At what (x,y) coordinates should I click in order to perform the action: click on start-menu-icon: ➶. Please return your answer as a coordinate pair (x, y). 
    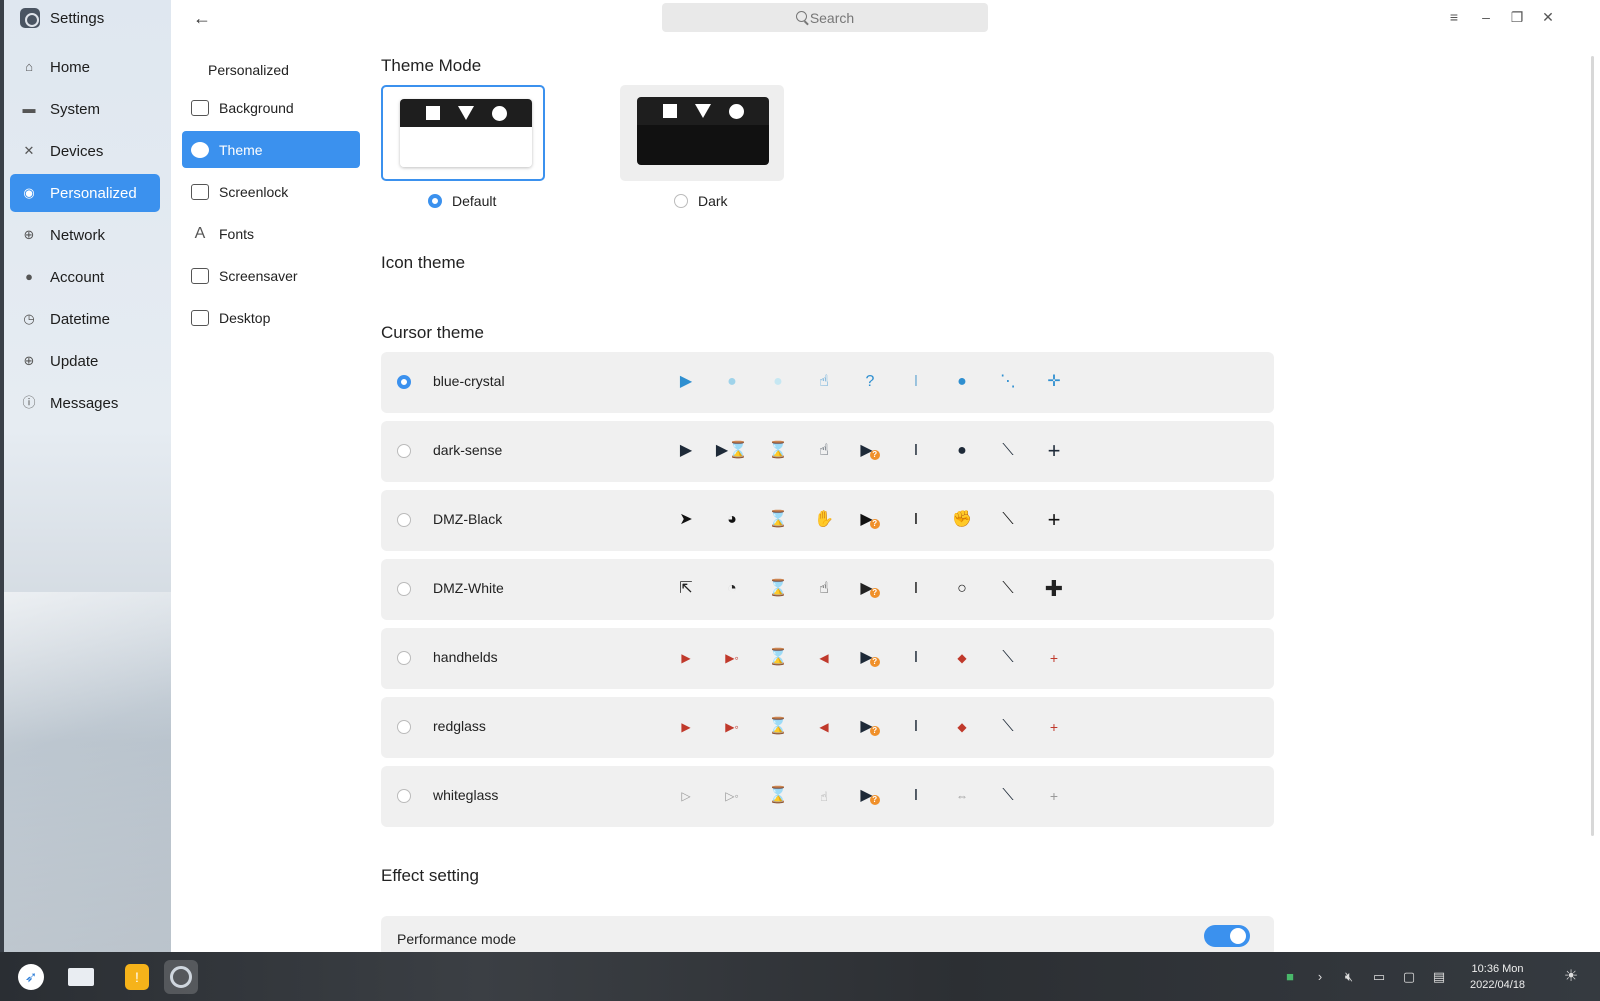
    Looking at the image, I should click on (31, 977).